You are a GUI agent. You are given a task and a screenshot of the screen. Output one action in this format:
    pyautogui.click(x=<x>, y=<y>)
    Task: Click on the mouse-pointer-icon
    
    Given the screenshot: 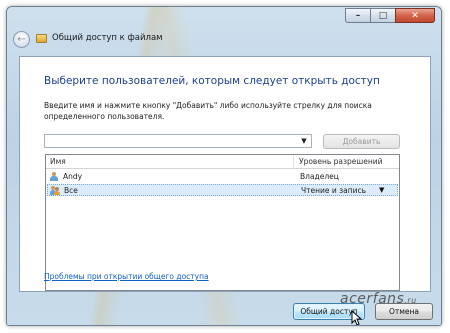 What is the action you would take?
    pyautogui.click(x=357, y=317)
    